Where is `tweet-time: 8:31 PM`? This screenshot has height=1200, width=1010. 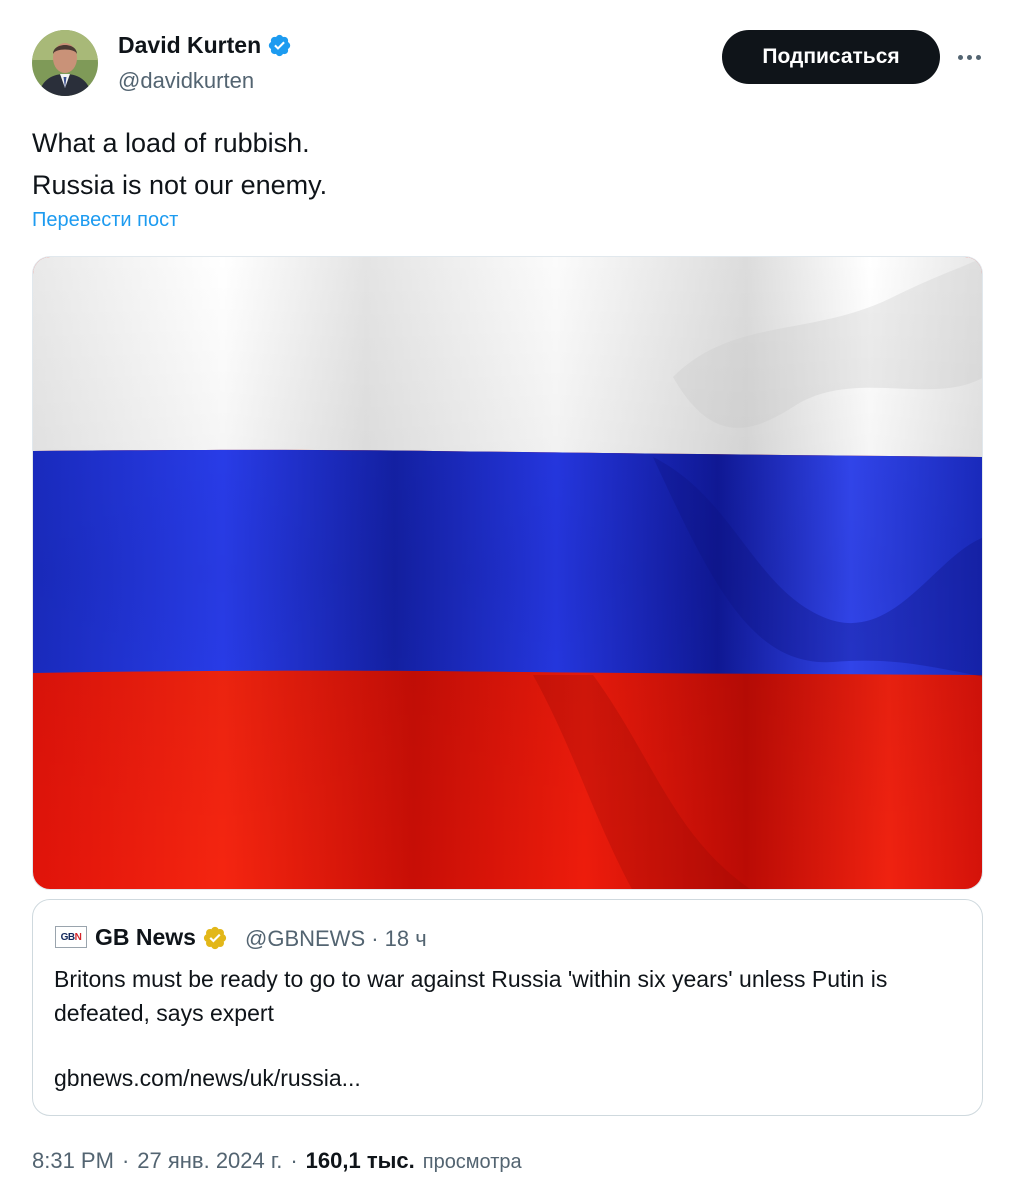
tweet-time: 8:31 PM is located at coordinates (73, 1161).